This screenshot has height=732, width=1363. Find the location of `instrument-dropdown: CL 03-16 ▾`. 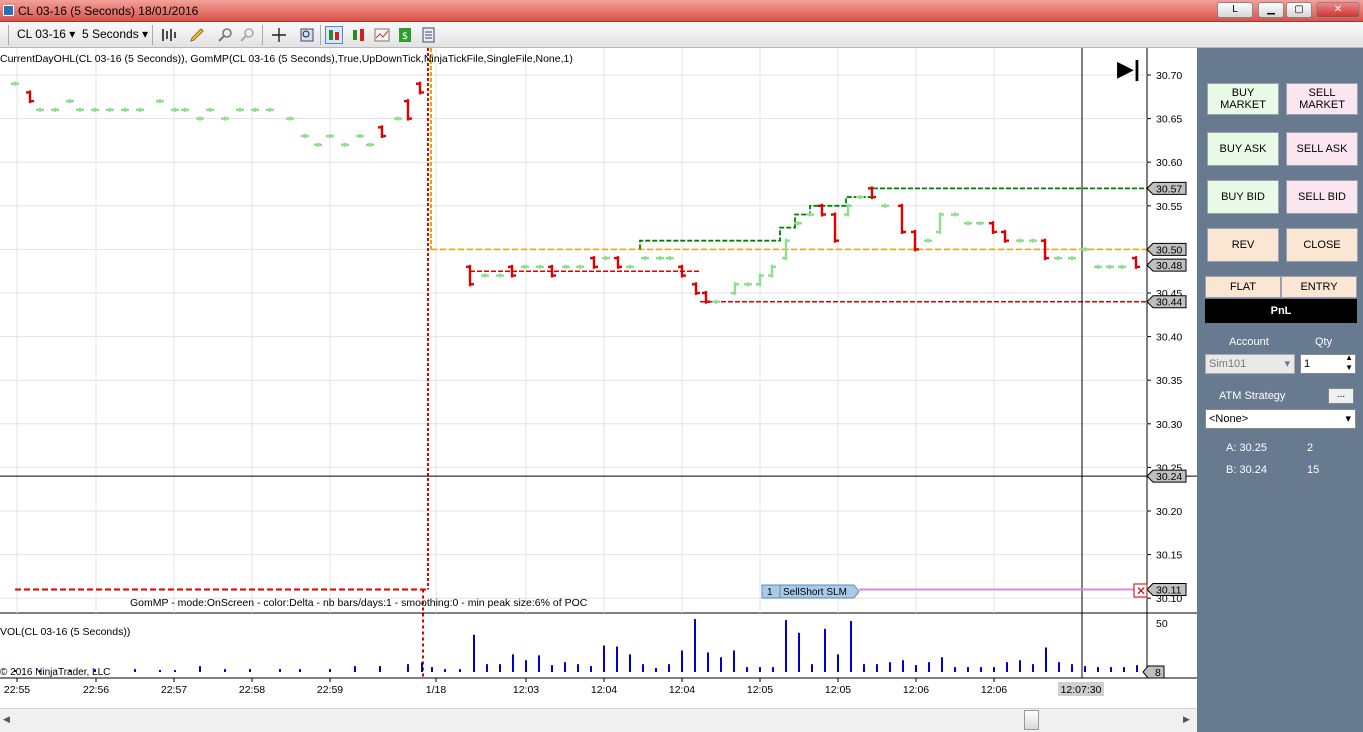

instrument-dropdown: CL 03-16 ▾ is located at coordinates (46, 34).